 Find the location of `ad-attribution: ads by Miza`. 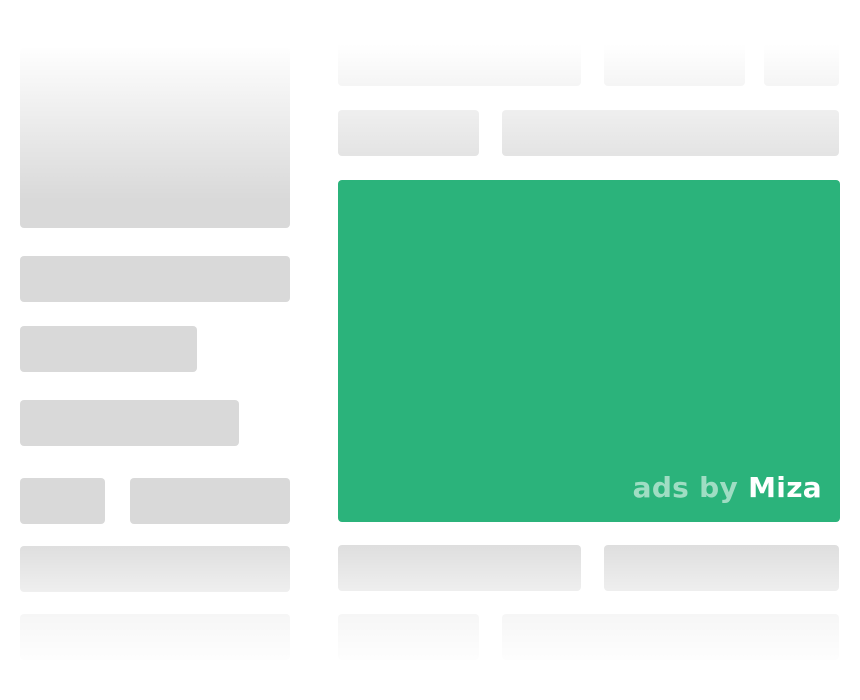

ad-attribution: ads by Miza is located at coordinates (727, 487).